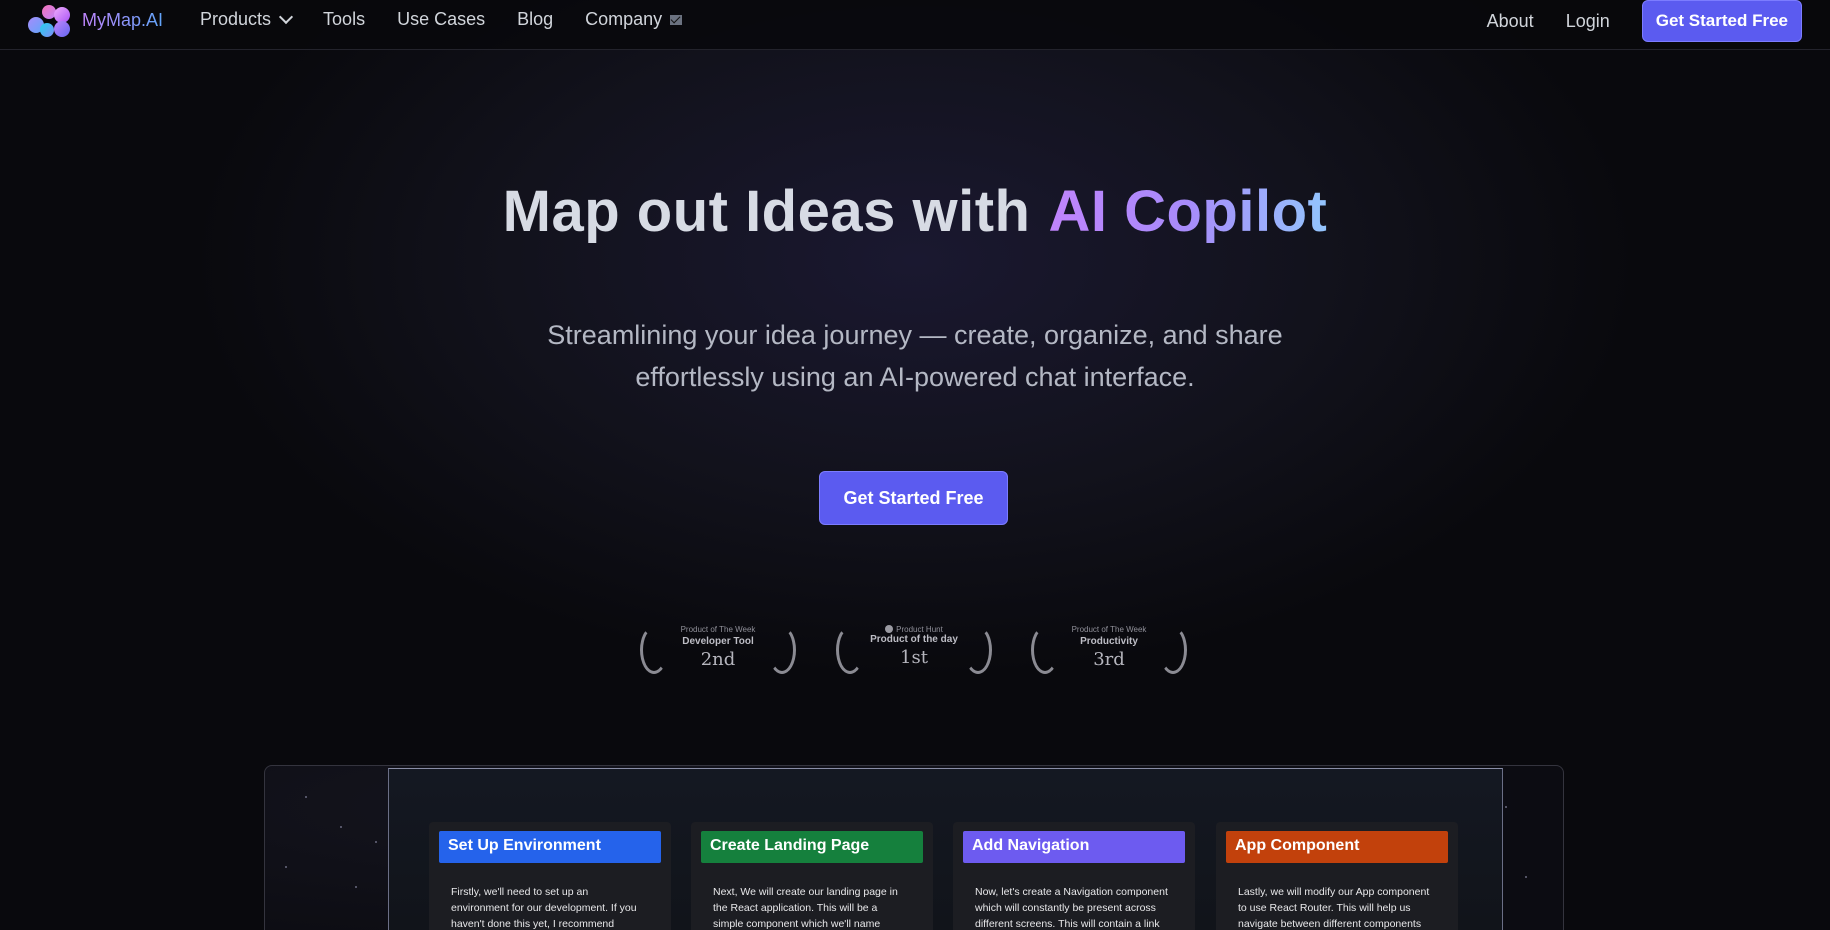 The height and width of the screenshot is (930, 1830). I want to click on card-title: Add Navigation, so click(1074, 847).